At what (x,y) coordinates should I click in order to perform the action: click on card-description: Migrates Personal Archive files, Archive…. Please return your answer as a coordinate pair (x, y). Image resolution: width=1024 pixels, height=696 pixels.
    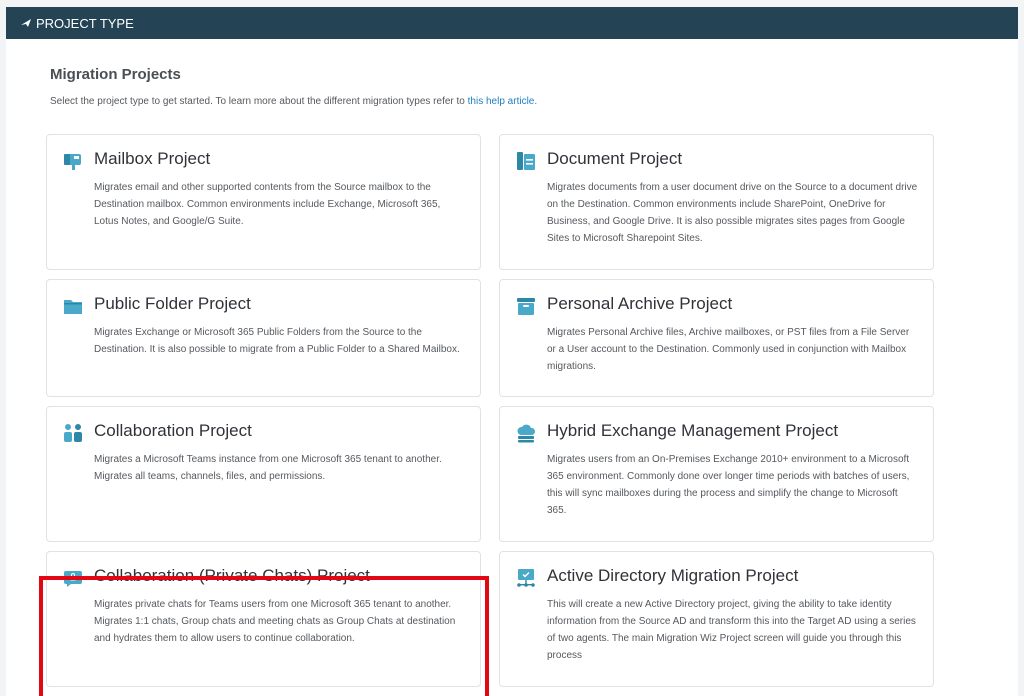
    Looking at the image, I should click on (728, 349).